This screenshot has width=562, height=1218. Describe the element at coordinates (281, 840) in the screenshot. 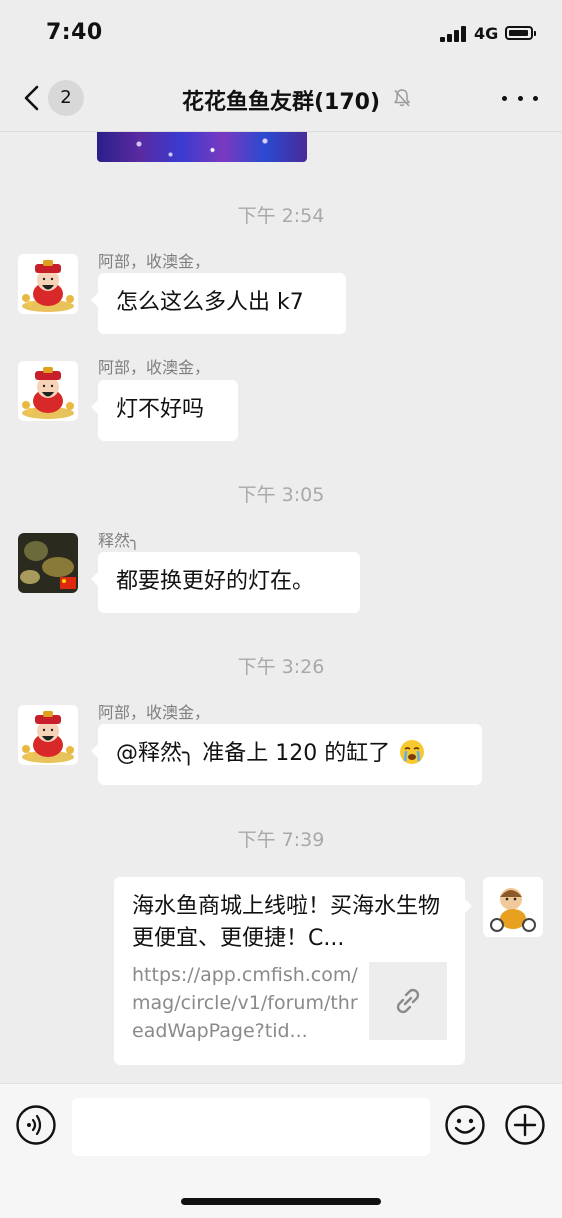

I see `timestamp: 下午 7:39` at that location.